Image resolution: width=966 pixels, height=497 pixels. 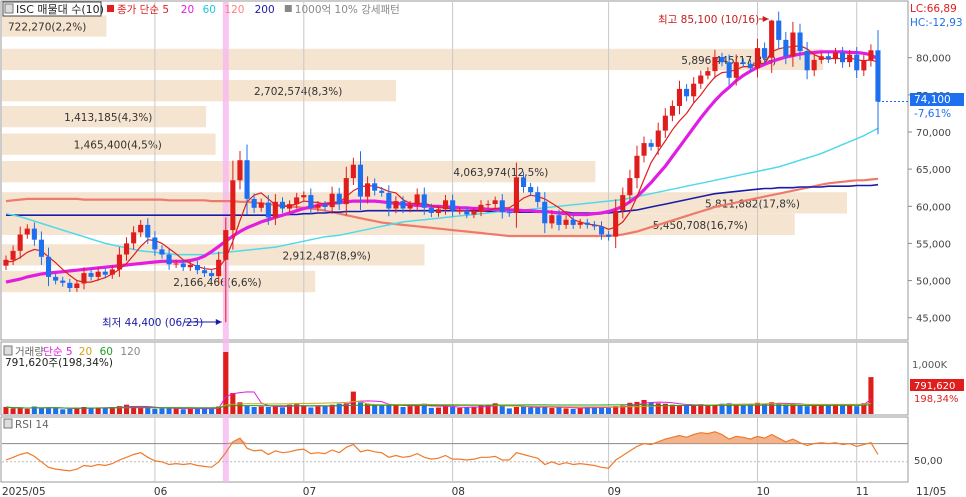 I want to click on legend-item: 60, so click(x=209, y=10).